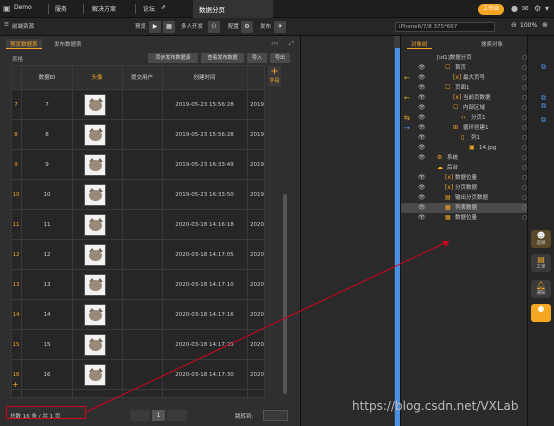 Image resolution: width=554 pixels, height=426 pixels. I want to click on settings-icon: ⚙, so click(537, 9).